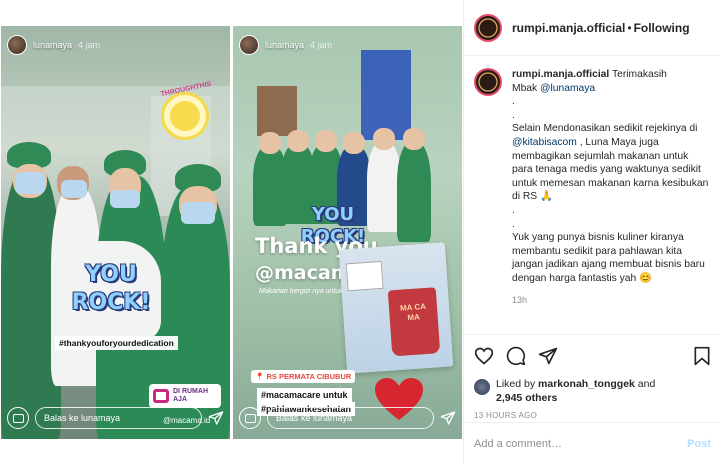 This screenshot has width=720, height=464. What do you see at coordinates (115, 45) in the screenshot?
I see `story-1-header: lunamaya 4 jam` at bounding box center [115, 45].